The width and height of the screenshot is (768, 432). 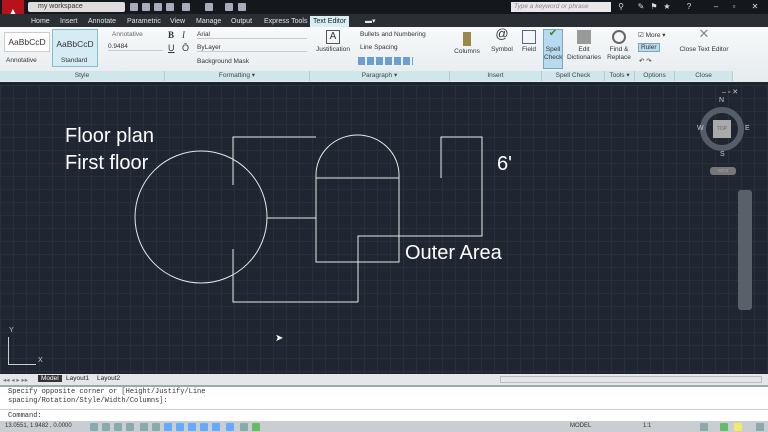 I want to click on italic-button: I, so click(x=183, y=35).